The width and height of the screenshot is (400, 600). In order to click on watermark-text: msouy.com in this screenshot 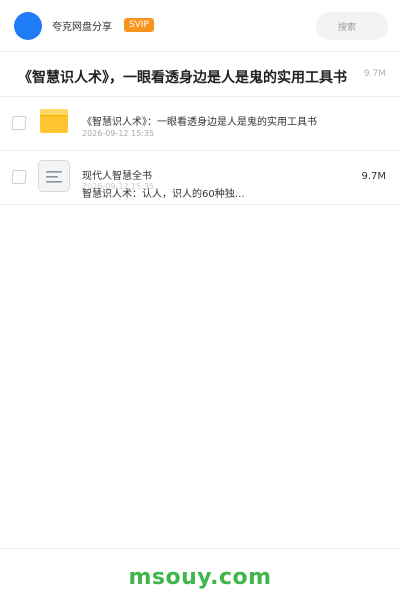, I will do `click(200, 577)`.